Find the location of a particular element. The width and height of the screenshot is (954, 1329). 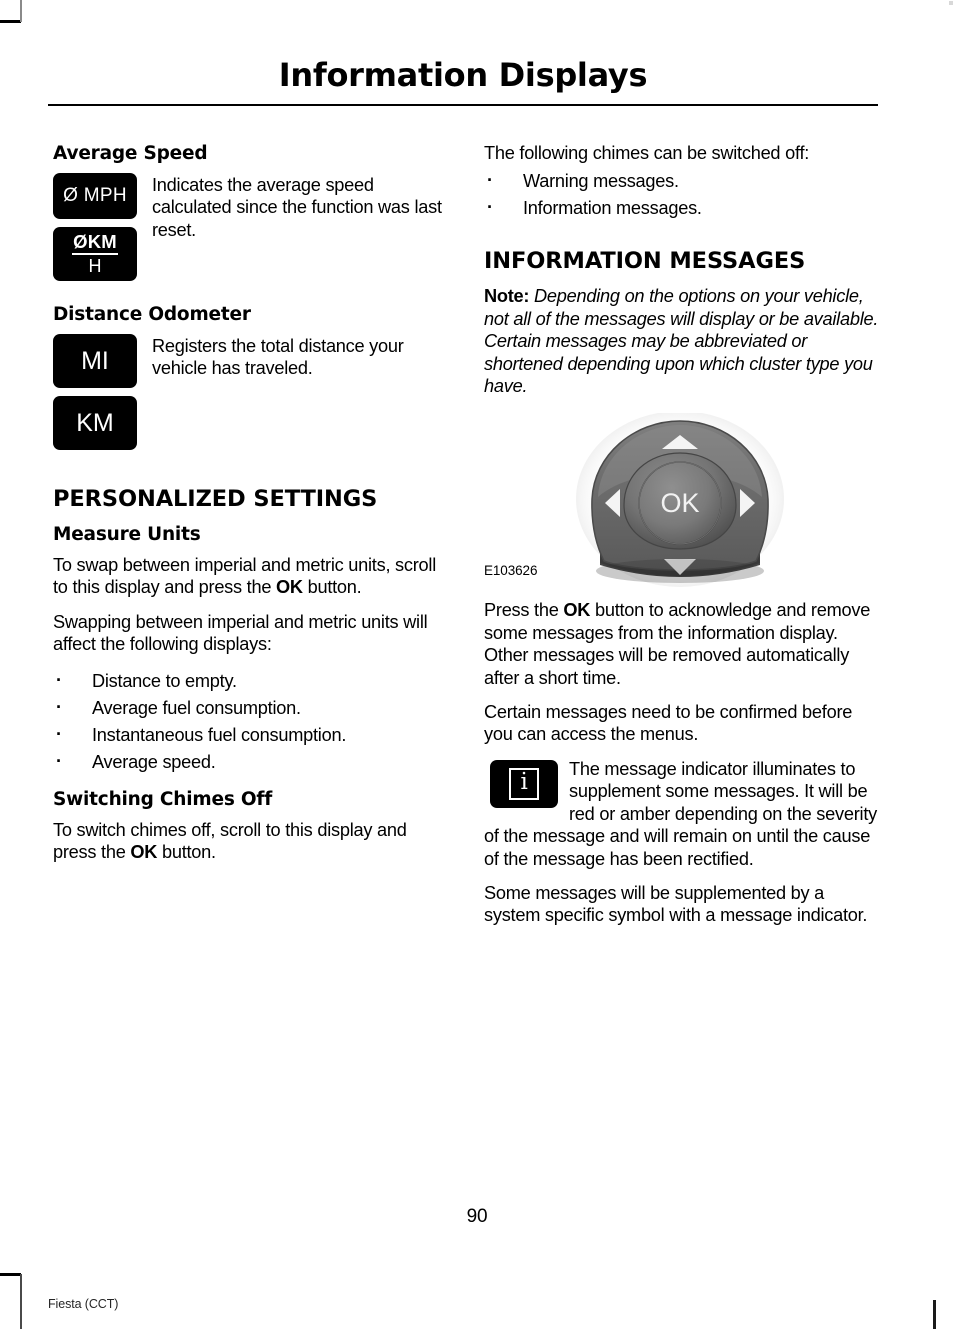

control-pad-figure: OK E103626 is located at coordinates (682, 501).